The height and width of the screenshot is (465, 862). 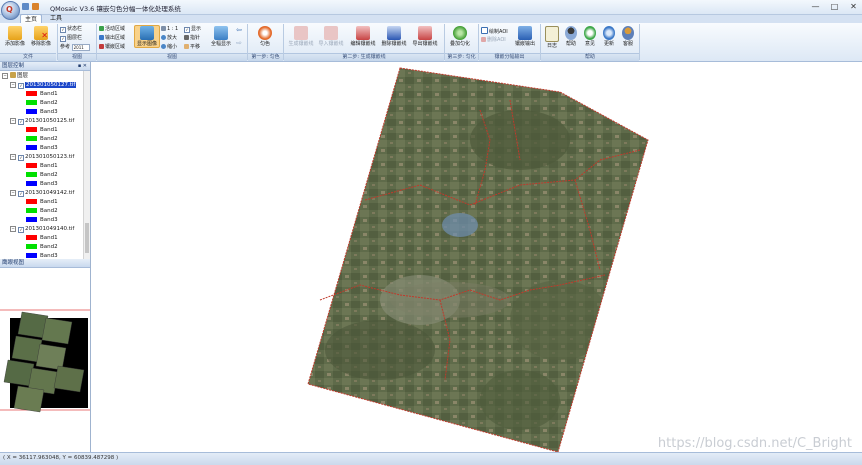 I want to click on mosaic-output-button: 镶嵌输出, so click(x=525, y=36).